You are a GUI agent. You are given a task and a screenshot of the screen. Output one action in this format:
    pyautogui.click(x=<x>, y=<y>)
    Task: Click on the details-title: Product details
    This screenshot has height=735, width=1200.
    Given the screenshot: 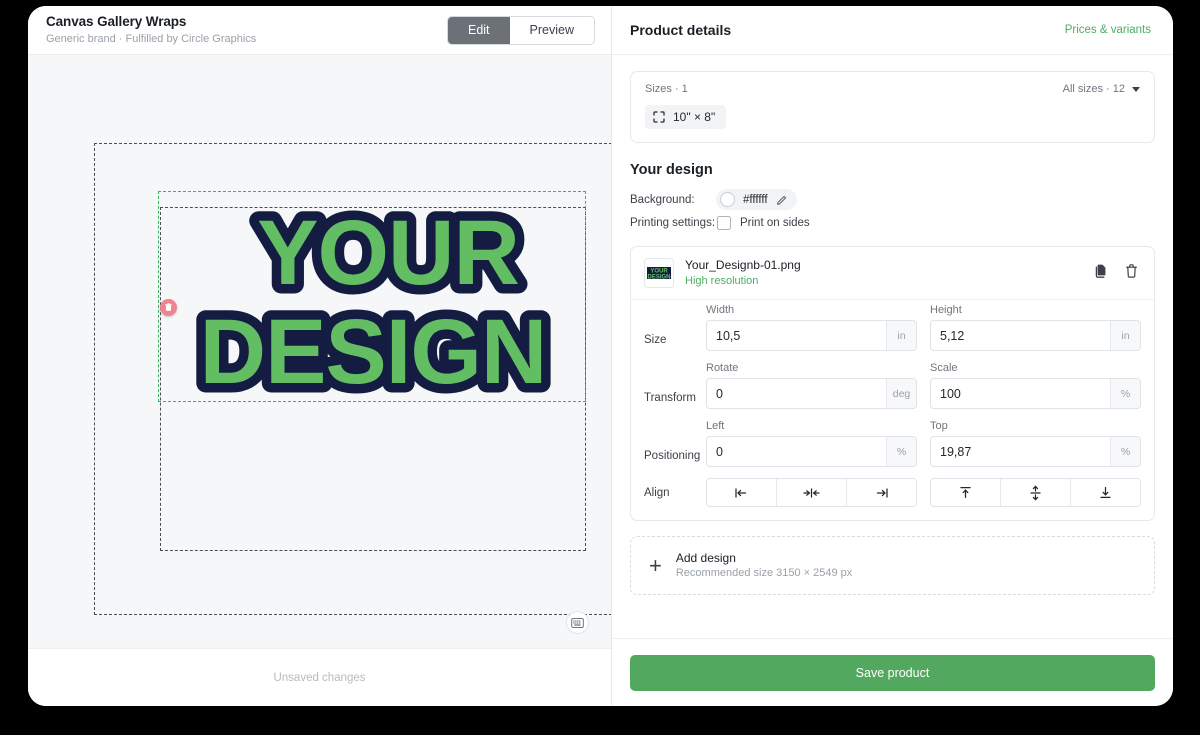 What is the action you would take?
    pyautogui.click(x=681, y=30)
    